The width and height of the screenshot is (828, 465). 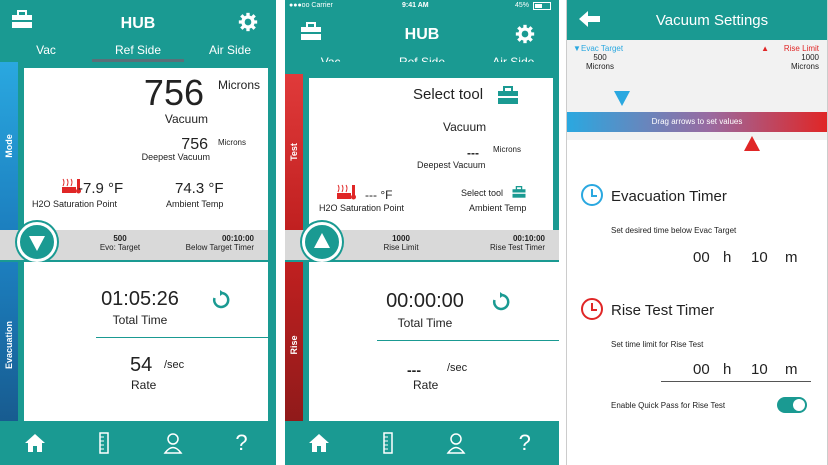 I want to click on divider, so click(x=182, y=337).